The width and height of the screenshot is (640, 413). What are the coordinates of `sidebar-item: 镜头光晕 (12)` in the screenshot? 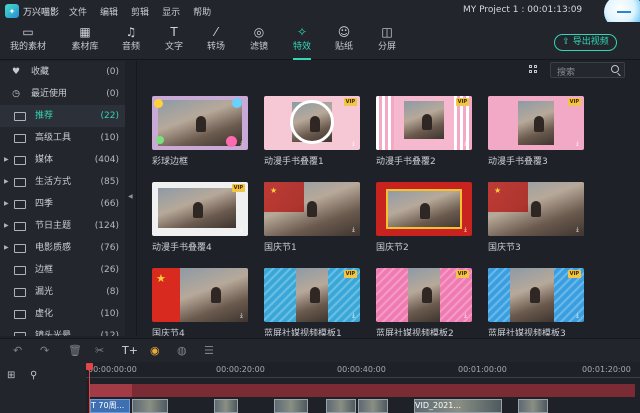 It's located at (62, 330).